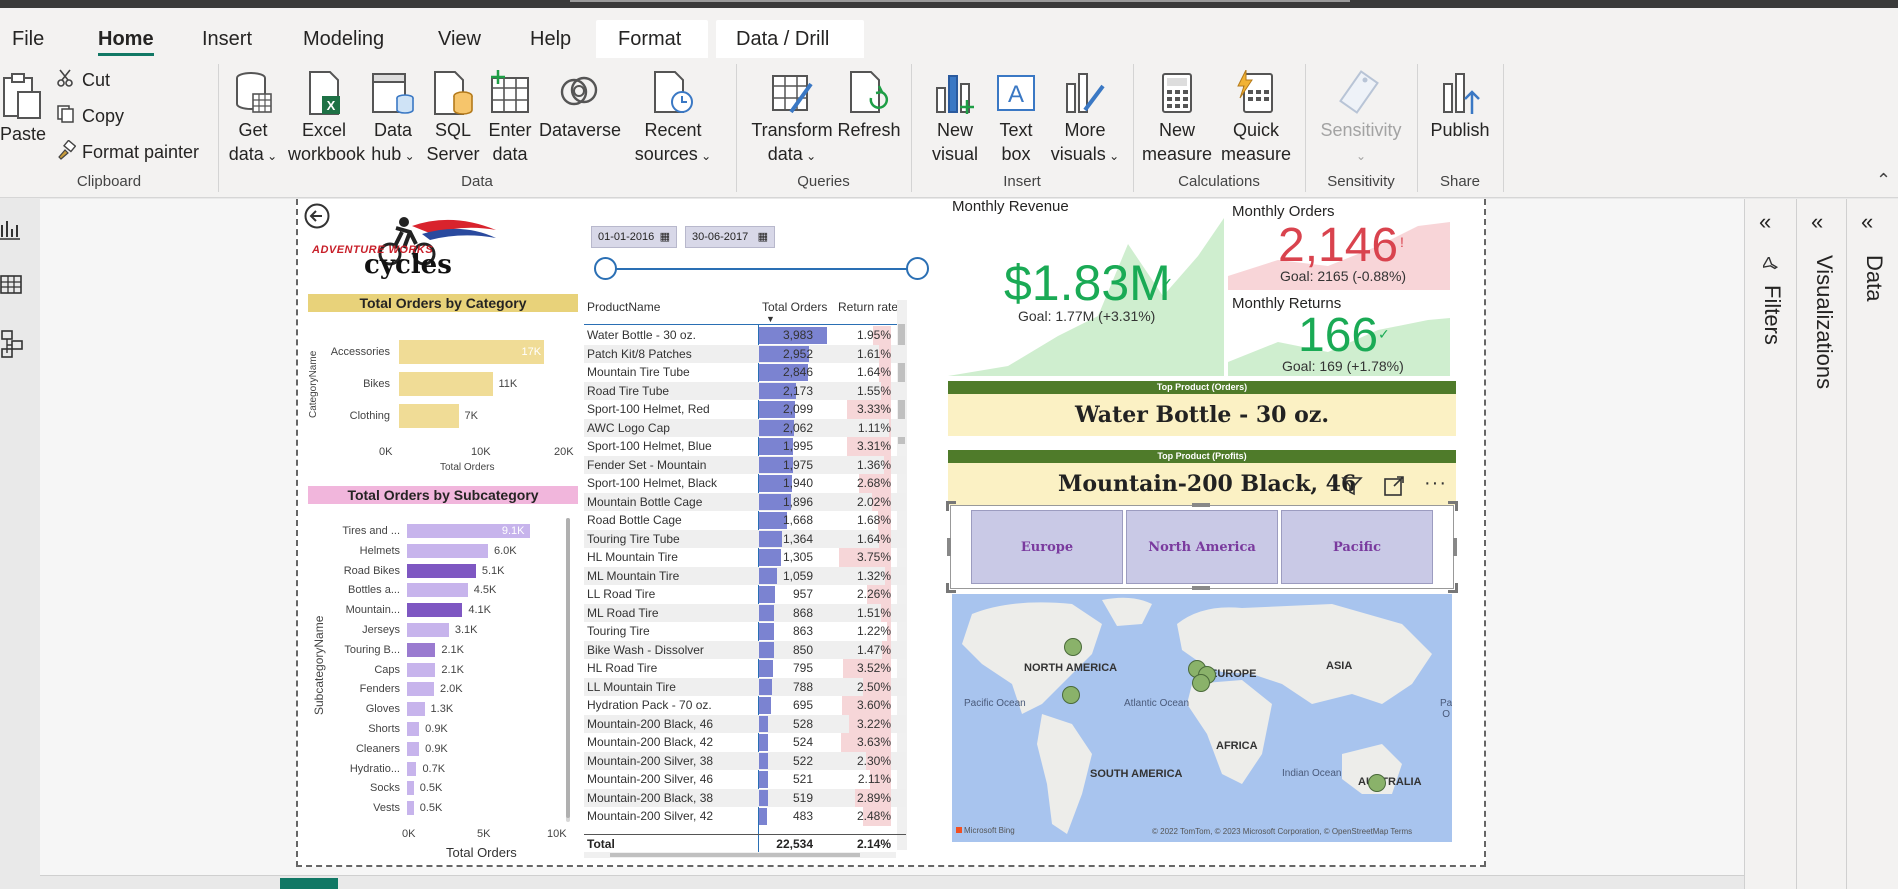  I want to click on table-row: Road Tire Tube 2,173 1.55%, so click(745, 390).